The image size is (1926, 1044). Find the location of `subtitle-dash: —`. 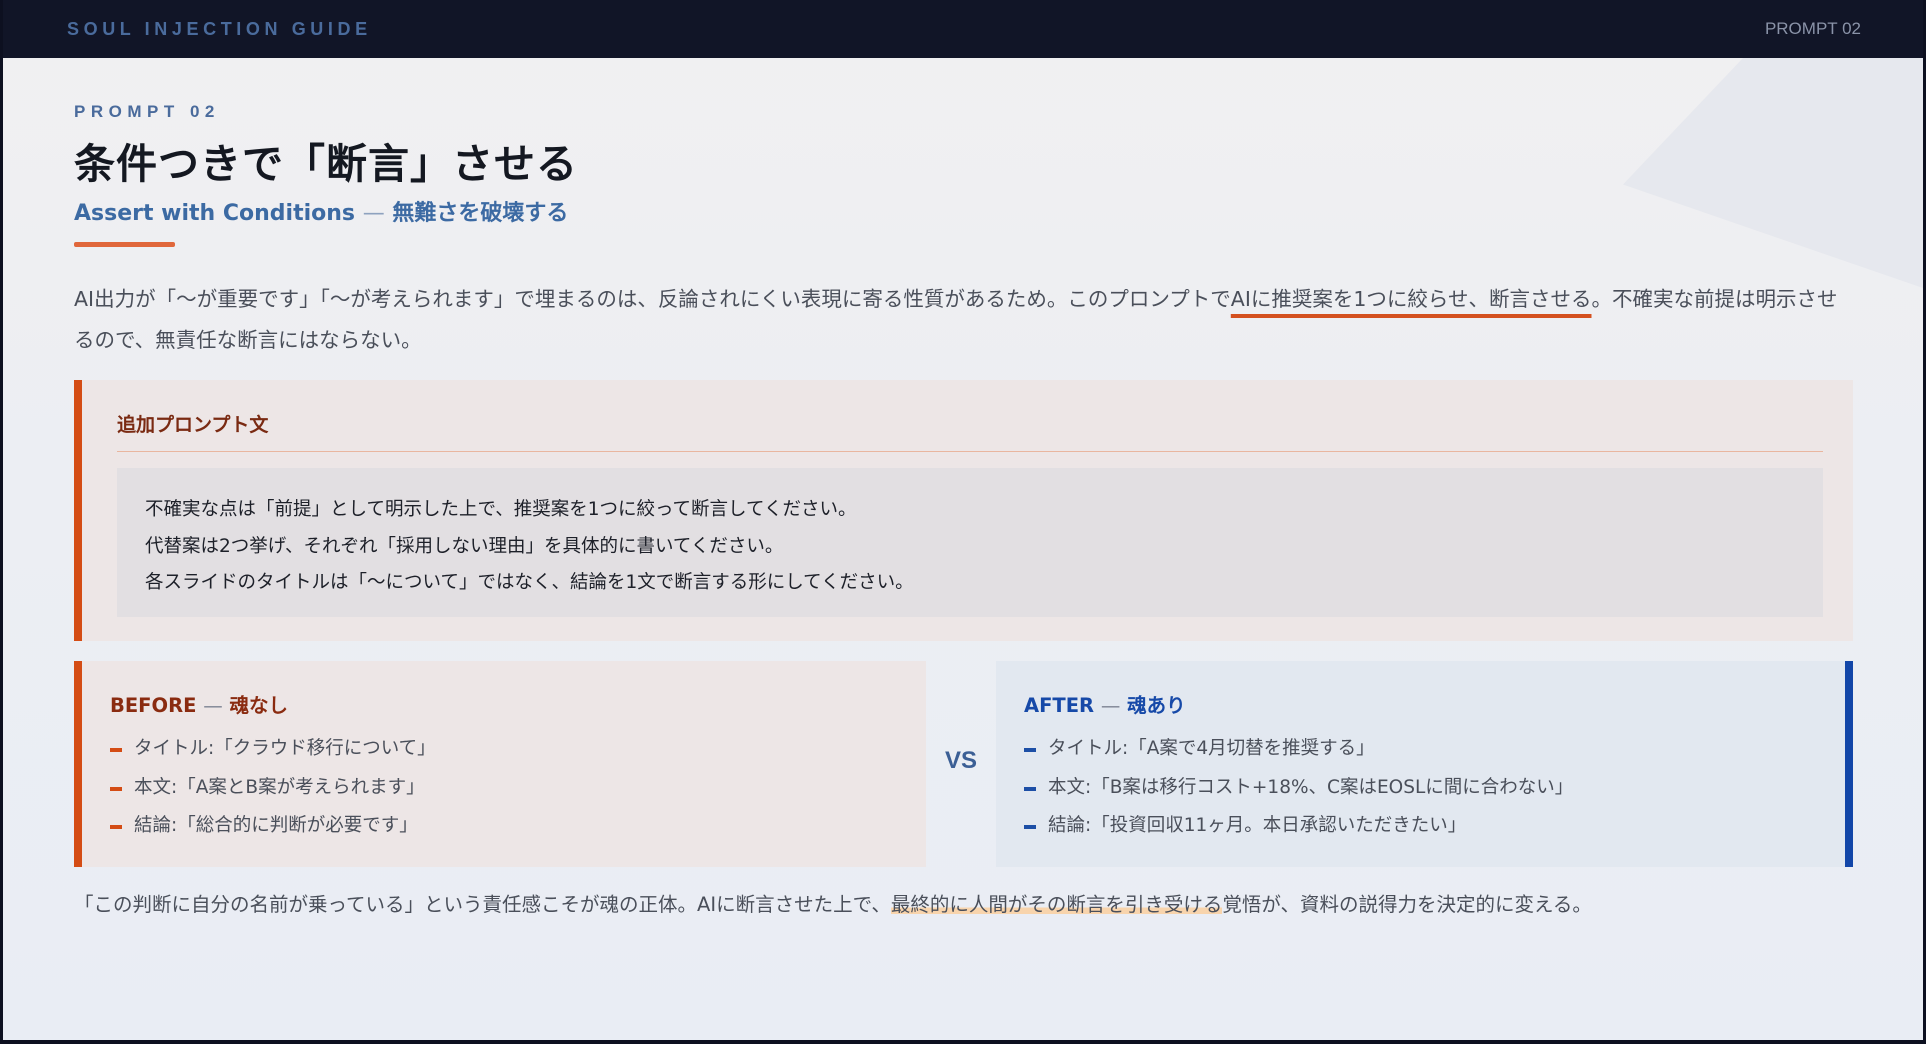

subtitle-dash: — is located at coordinates (373, 213).